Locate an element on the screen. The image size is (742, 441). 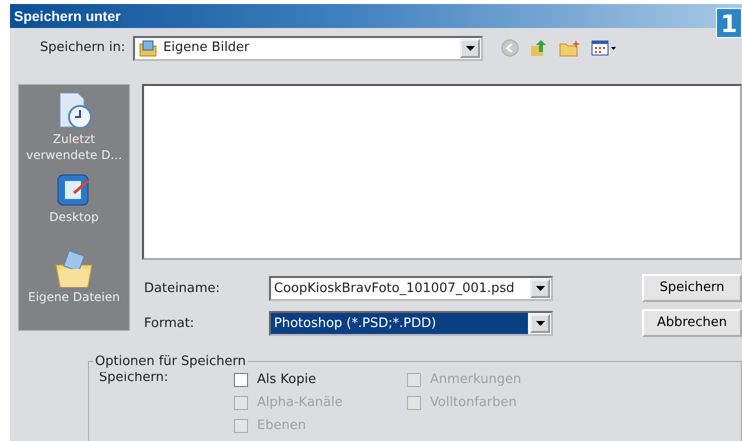
options-label: Speichern: is located at coordinates (134, 378).